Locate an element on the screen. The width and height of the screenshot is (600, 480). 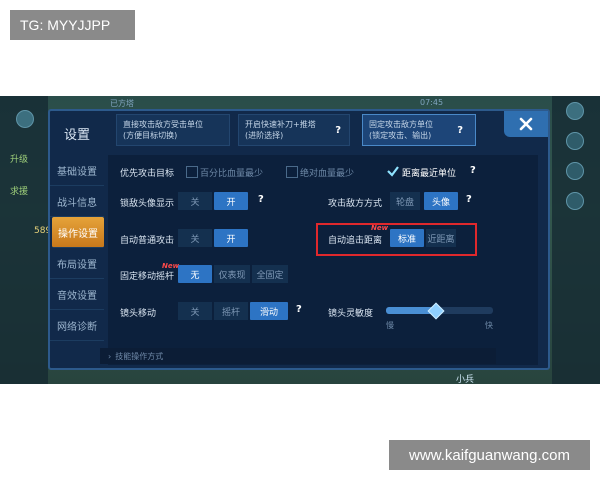
watermark-top: TG: MYYJJPP is located at coordinates (72, 25).